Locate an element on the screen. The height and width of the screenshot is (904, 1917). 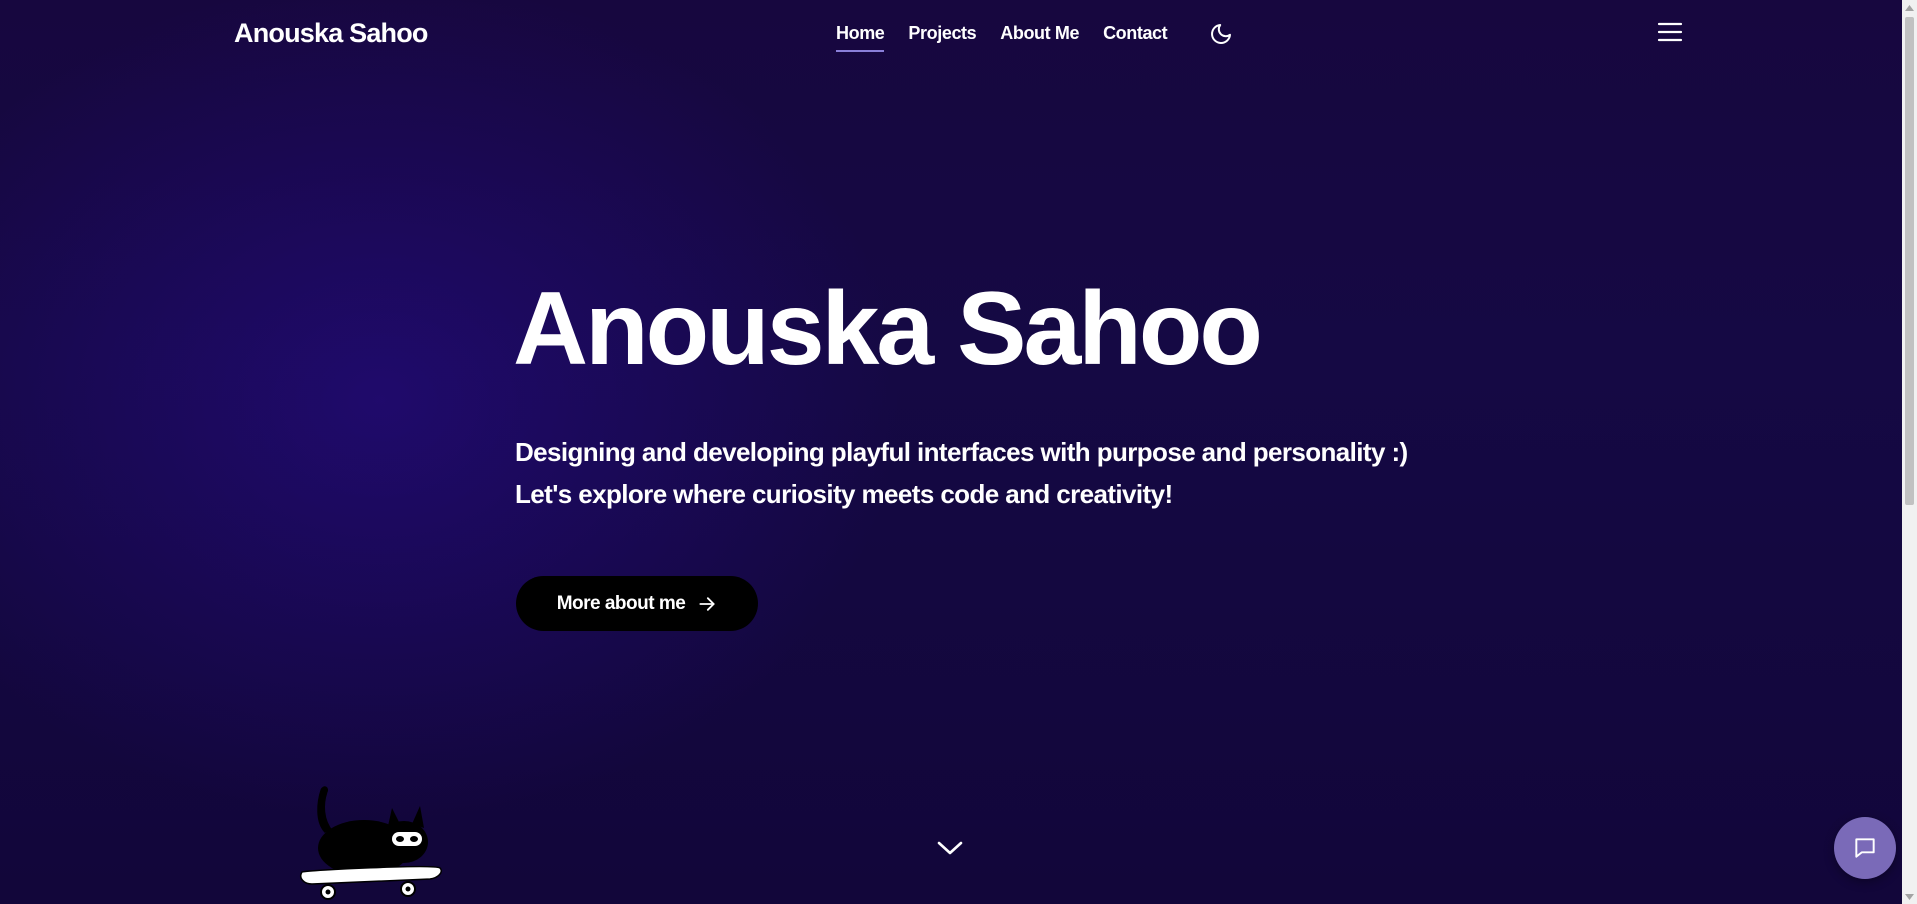
triangle-up-icon is located at coordinates (1909, 7).